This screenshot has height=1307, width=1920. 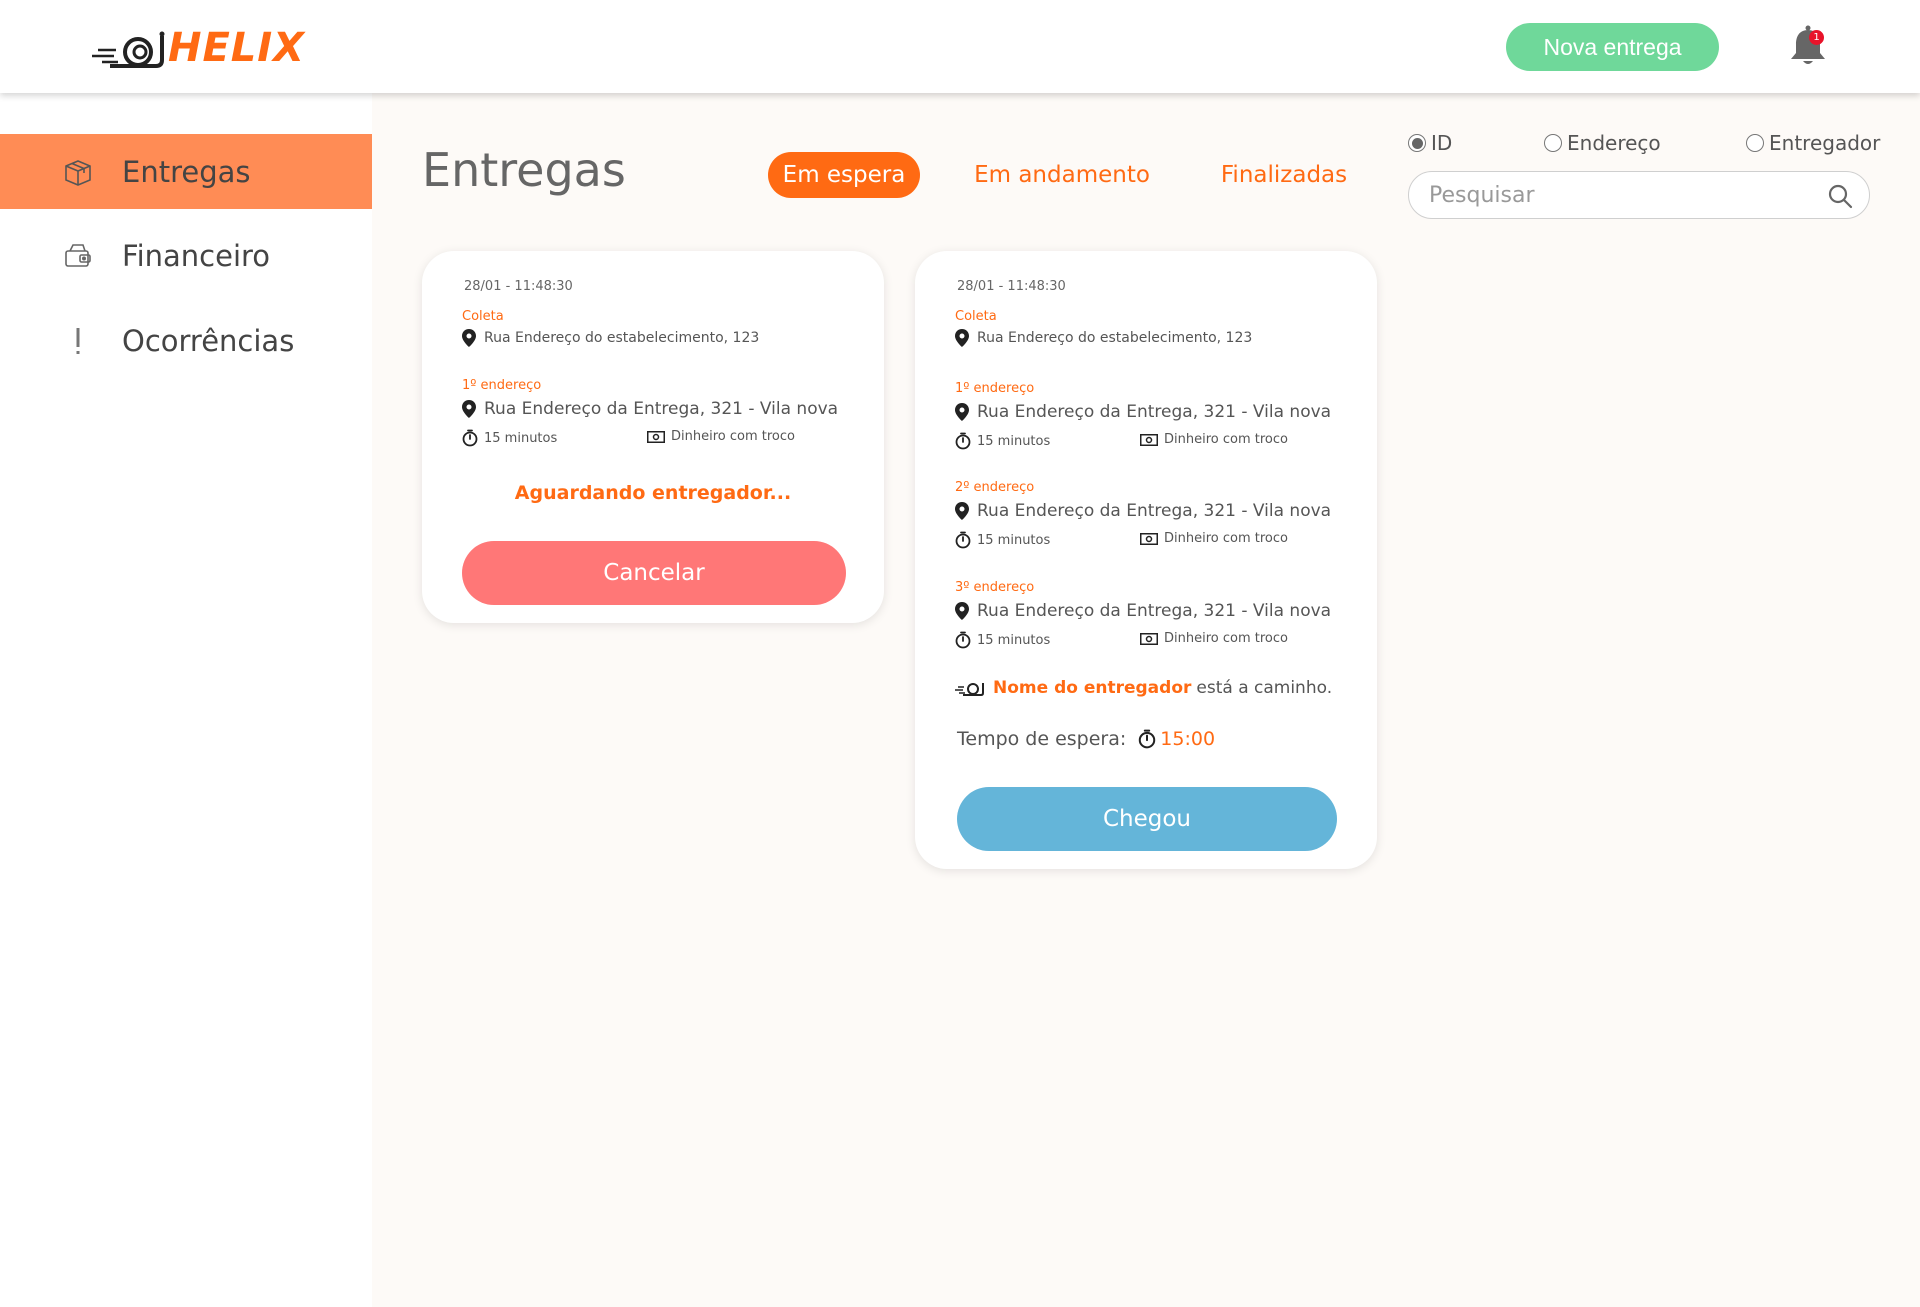 I want to click on page-title: Entregas, so click(x=524, y=170).